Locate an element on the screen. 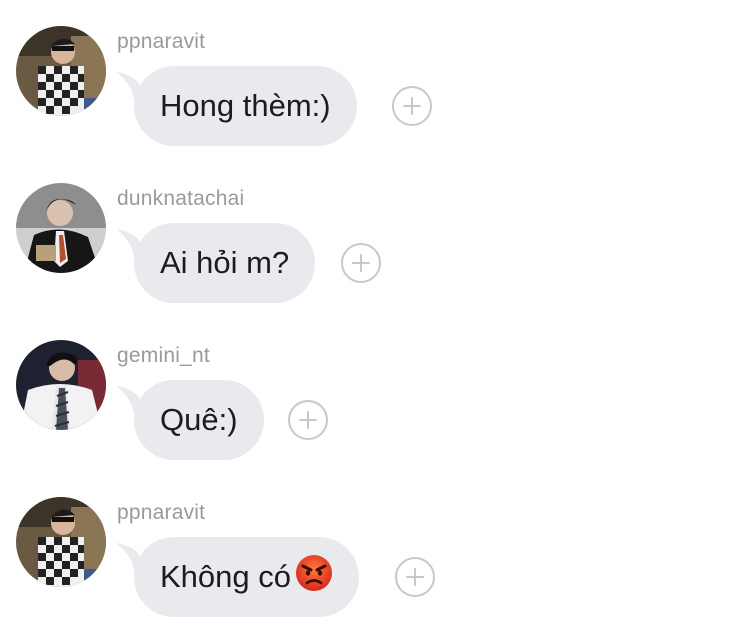  message-bubble: Hong thèm:) is located at coordinates (245, 106).